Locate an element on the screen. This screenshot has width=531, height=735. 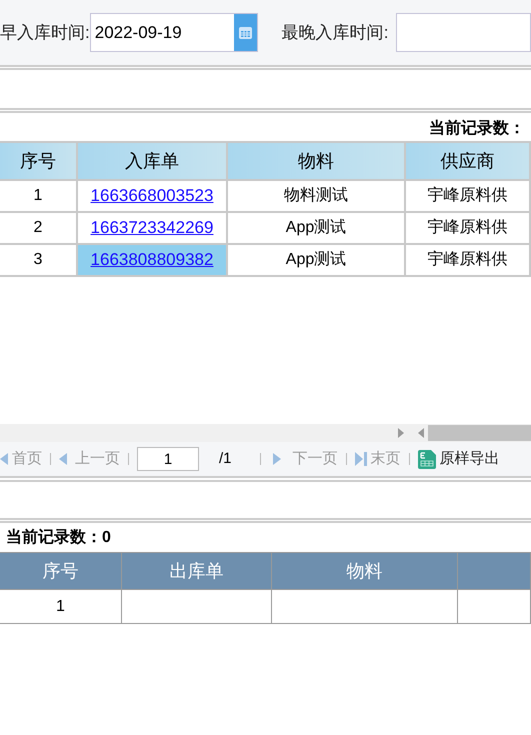
table-cell: 物料测试 is located at coordinates (317, 196).